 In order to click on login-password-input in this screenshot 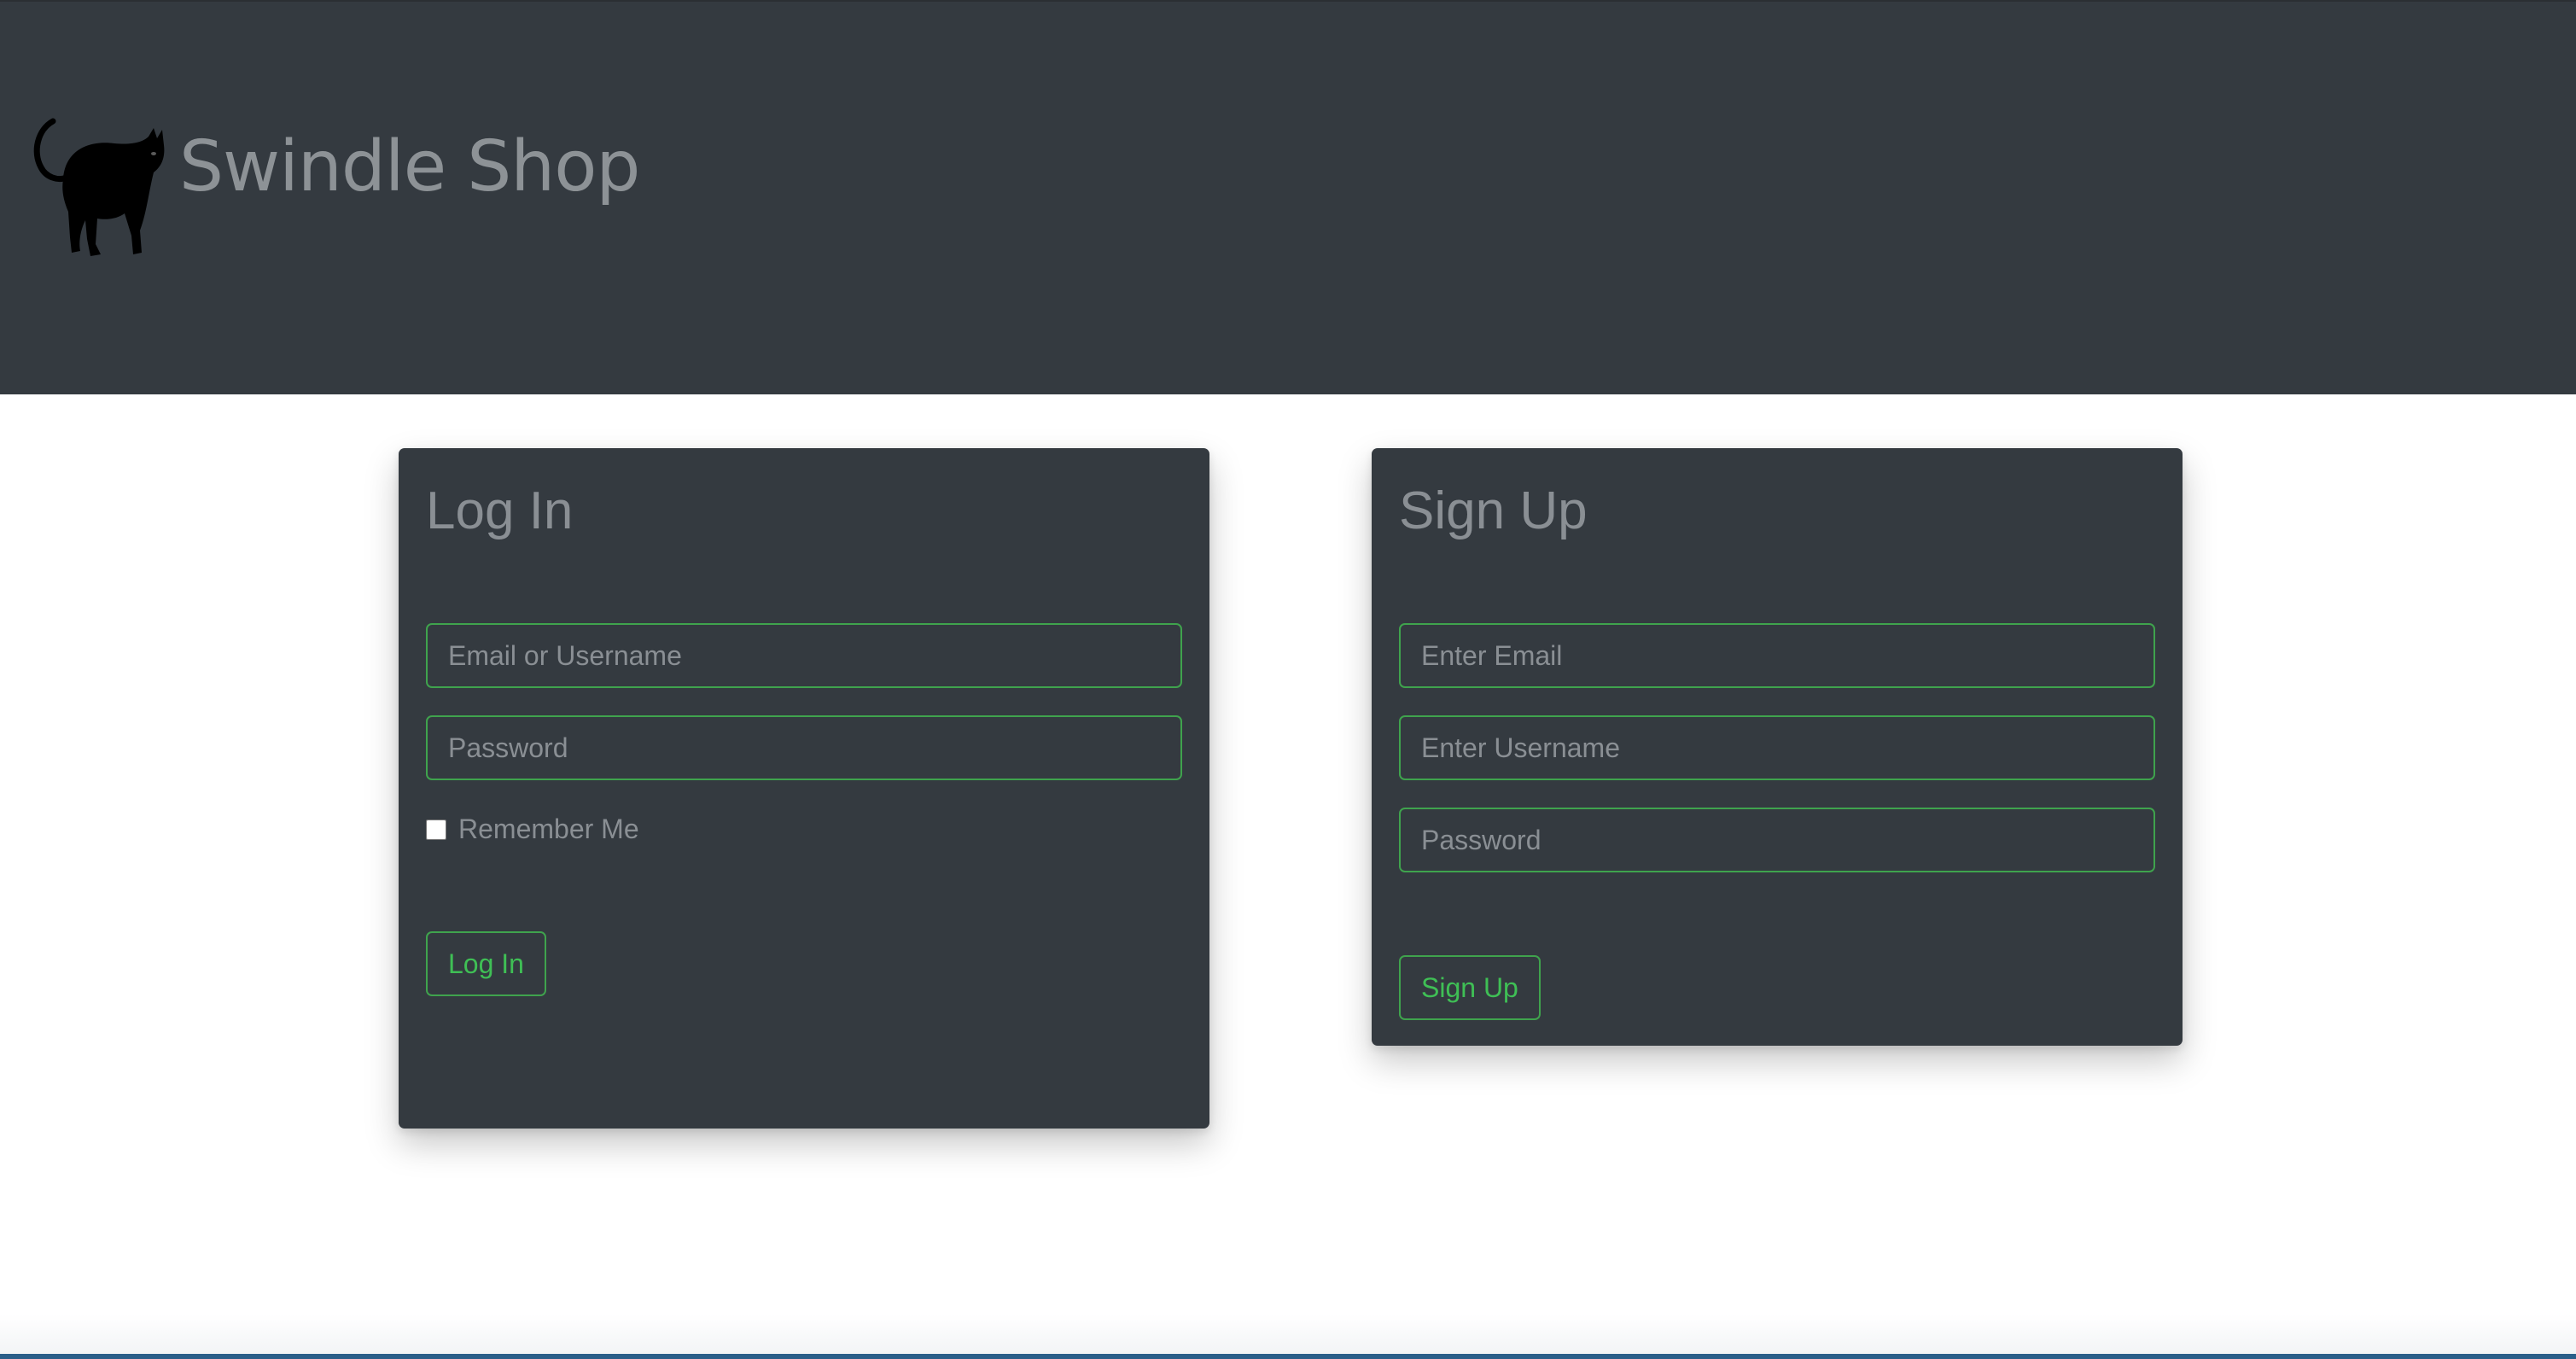, I will do `click(804, 747)`.